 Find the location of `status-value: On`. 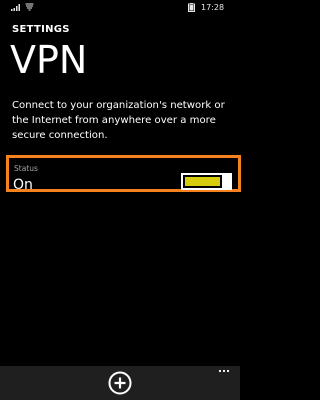

status-value: On is located at coordinates (23, 185).